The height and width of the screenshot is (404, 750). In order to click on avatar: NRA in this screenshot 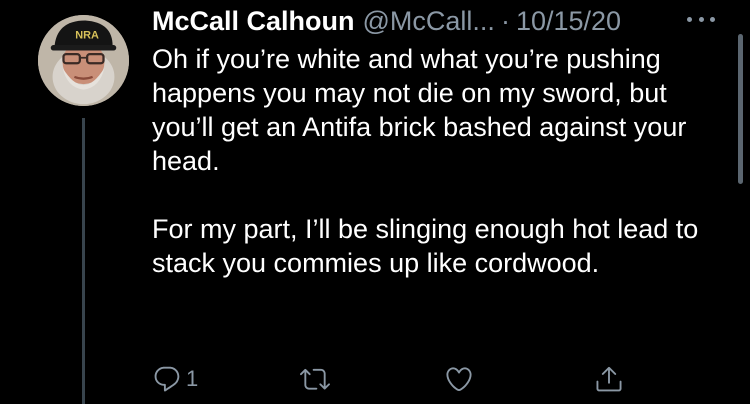, I will do `click(83, 60)`.